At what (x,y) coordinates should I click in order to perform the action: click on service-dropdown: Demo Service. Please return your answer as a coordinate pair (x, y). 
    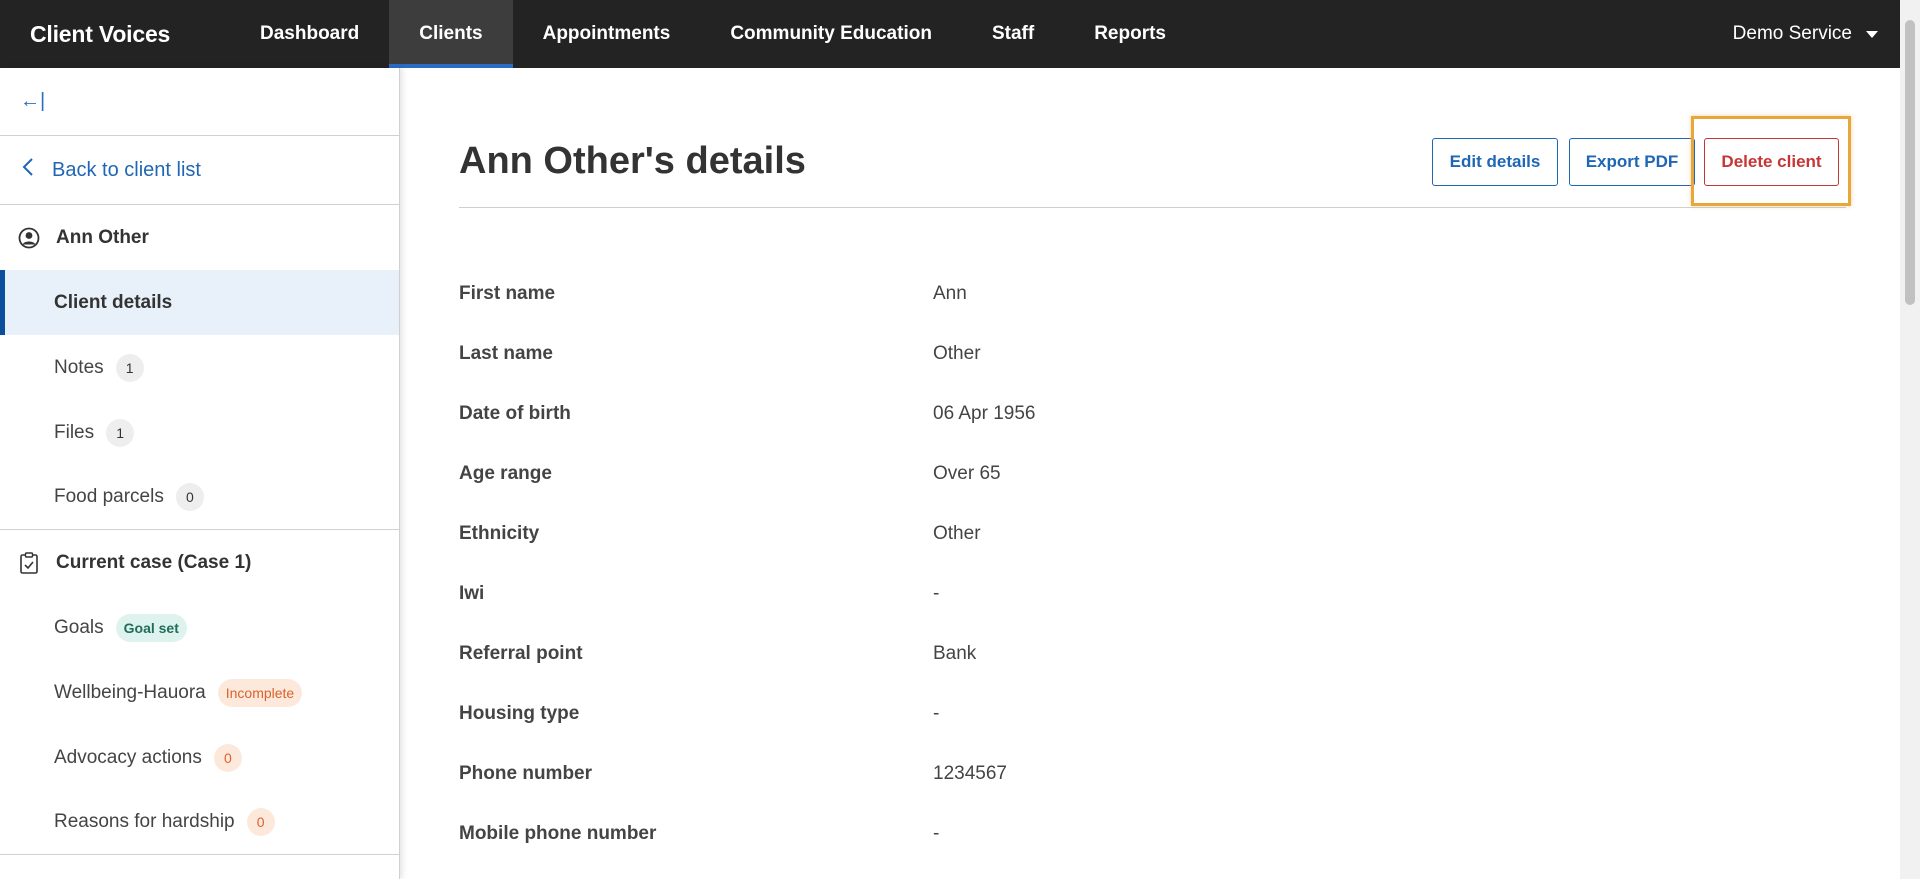
    Looking at the image, I should click on (1816, 34).